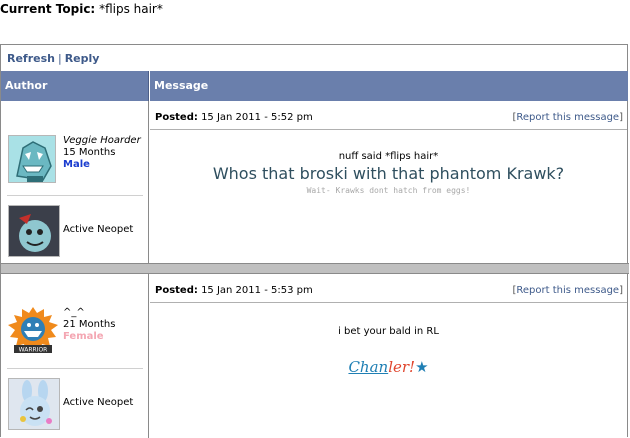 The image size is (630, 438). What do you see at coordinates (401, 367) in the screenshot?
I see `signature-part-2: ler!` at bounding box center [401, 367].